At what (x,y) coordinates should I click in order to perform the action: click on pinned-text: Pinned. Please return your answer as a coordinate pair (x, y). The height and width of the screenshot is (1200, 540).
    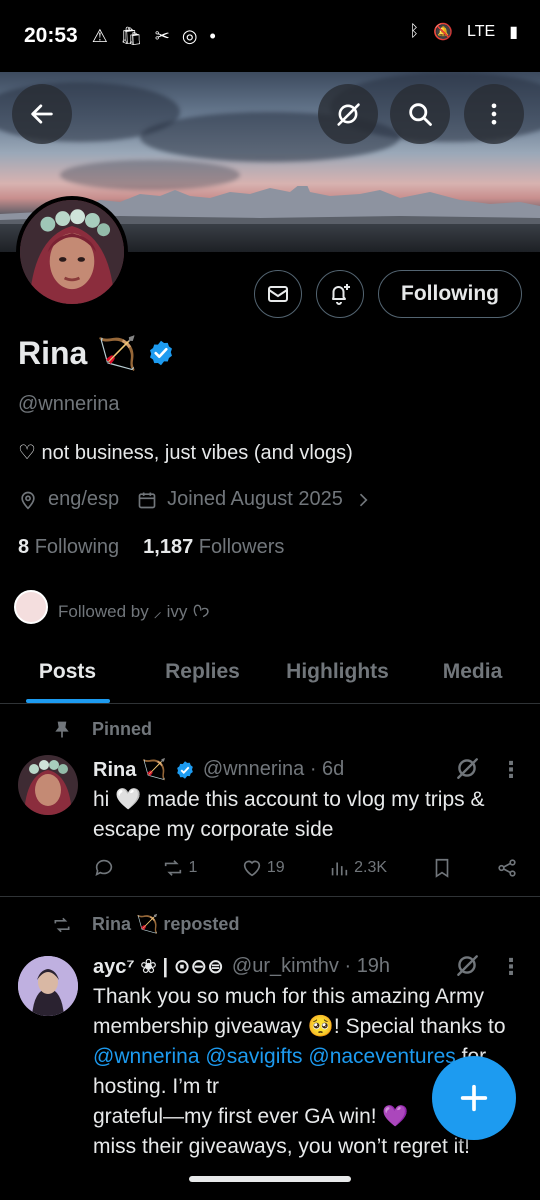
    Looking at the image, I should click on (122, 729).